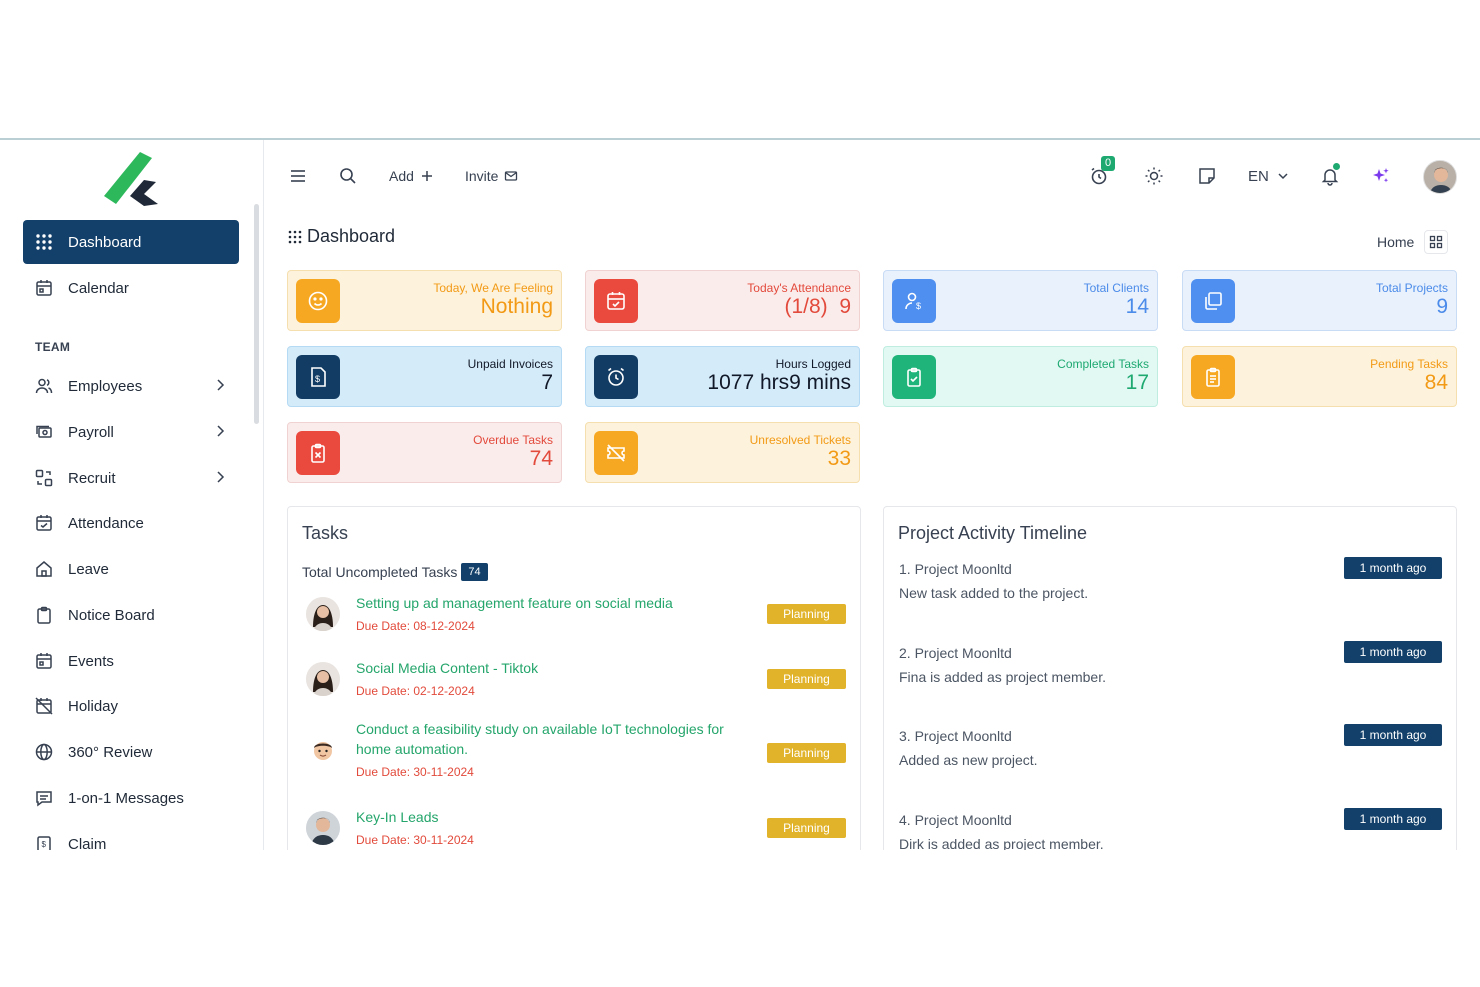 The height and width of the screenshot is (987, 1480). Describe the element at coordinates (516, 306) in the screenshot. I see `card-value: Nothing` at that location.